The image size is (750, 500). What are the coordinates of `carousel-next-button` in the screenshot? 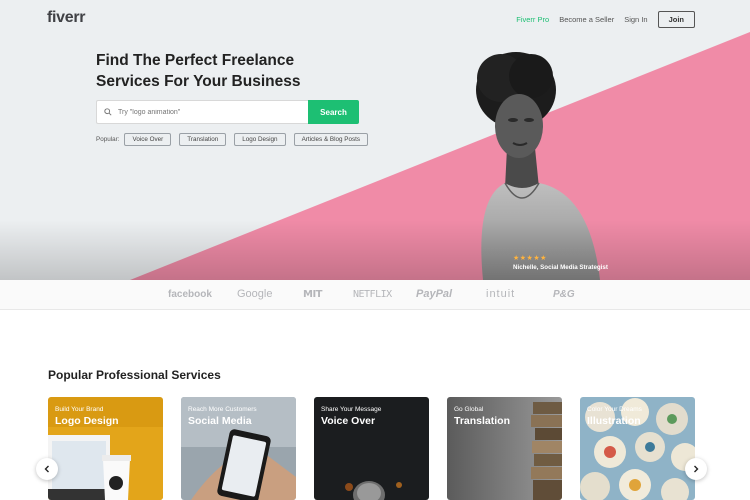 It's located at (696, 469).